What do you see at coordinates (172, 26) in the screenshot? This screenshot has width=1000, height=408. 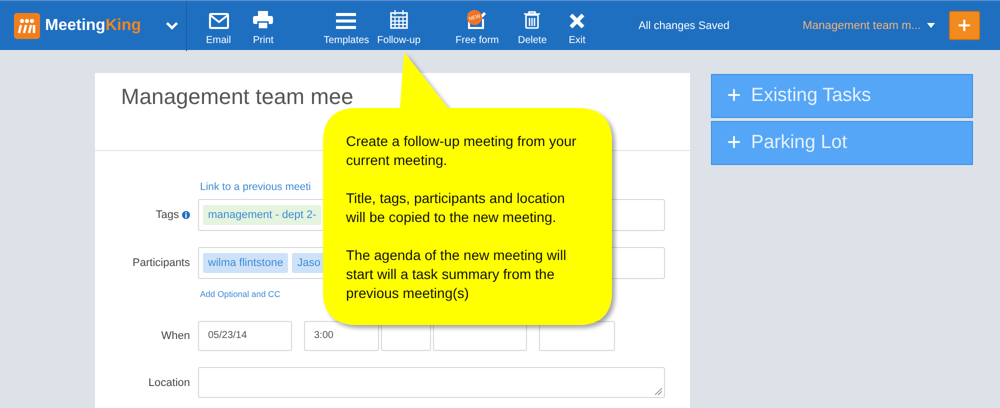 I see `chevron-down-icon` at bounding box center [172, 26].